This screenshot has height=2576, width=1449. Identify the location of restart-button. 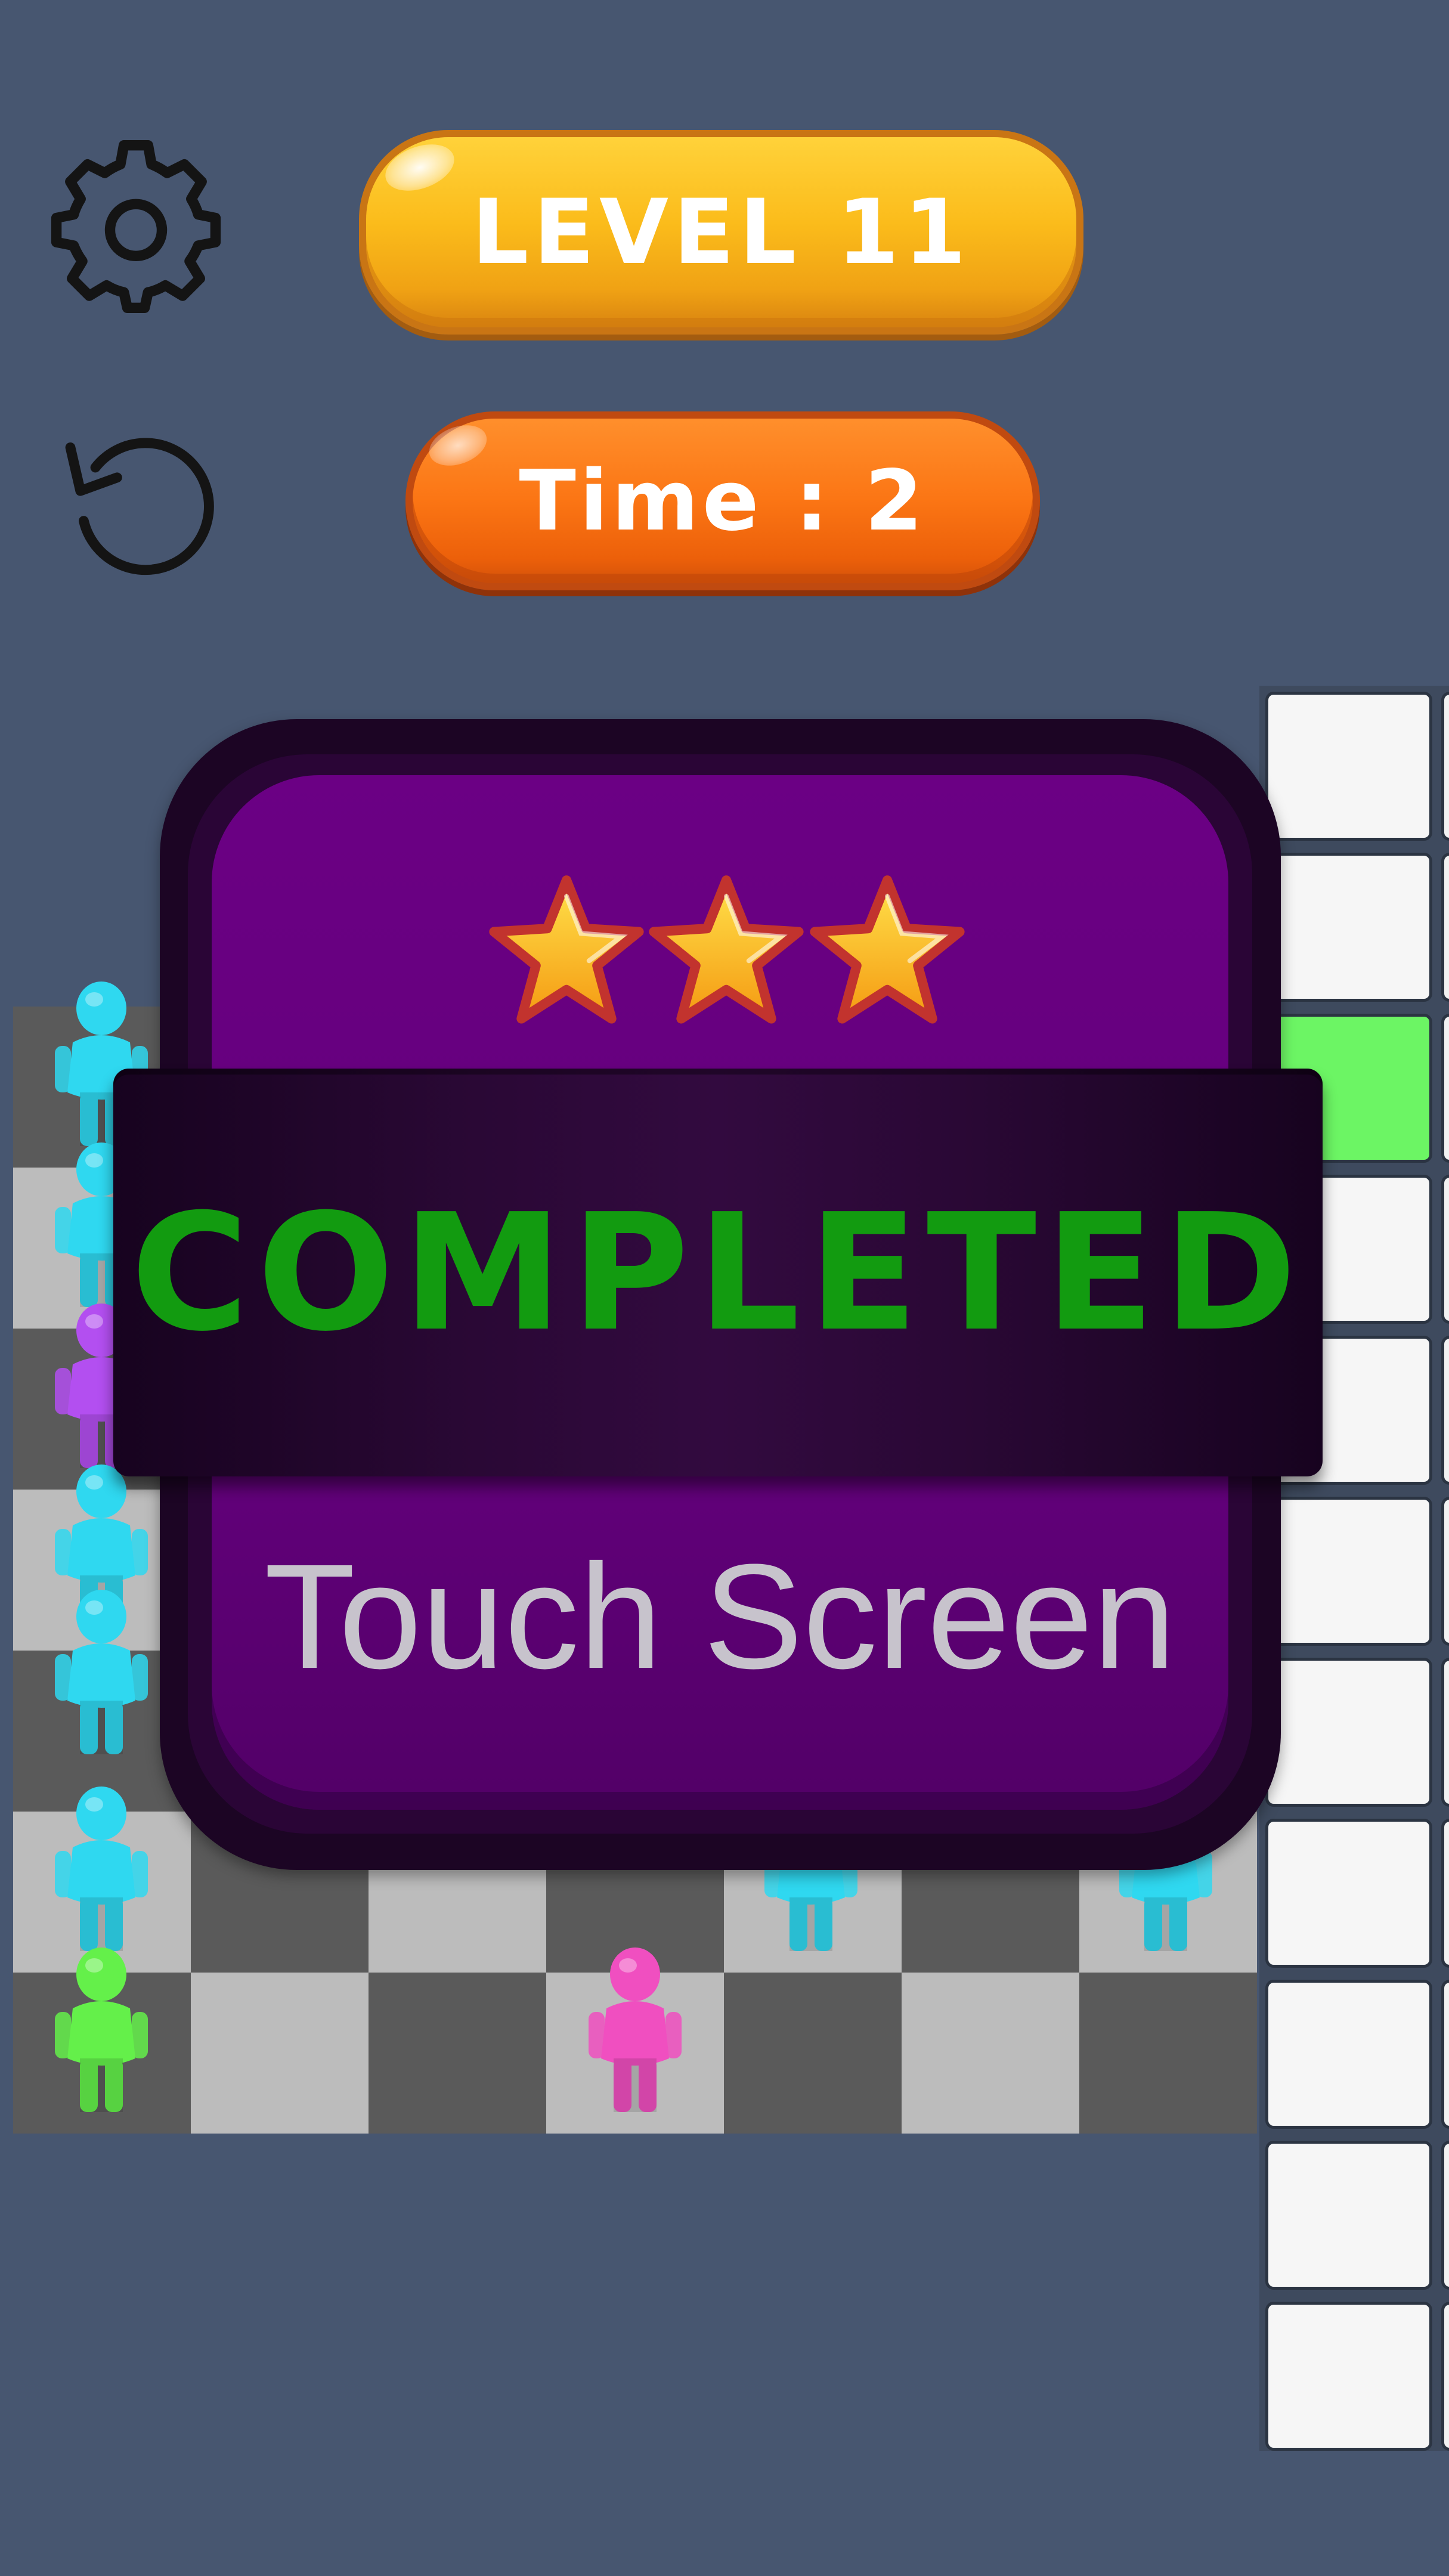
(137, 500).